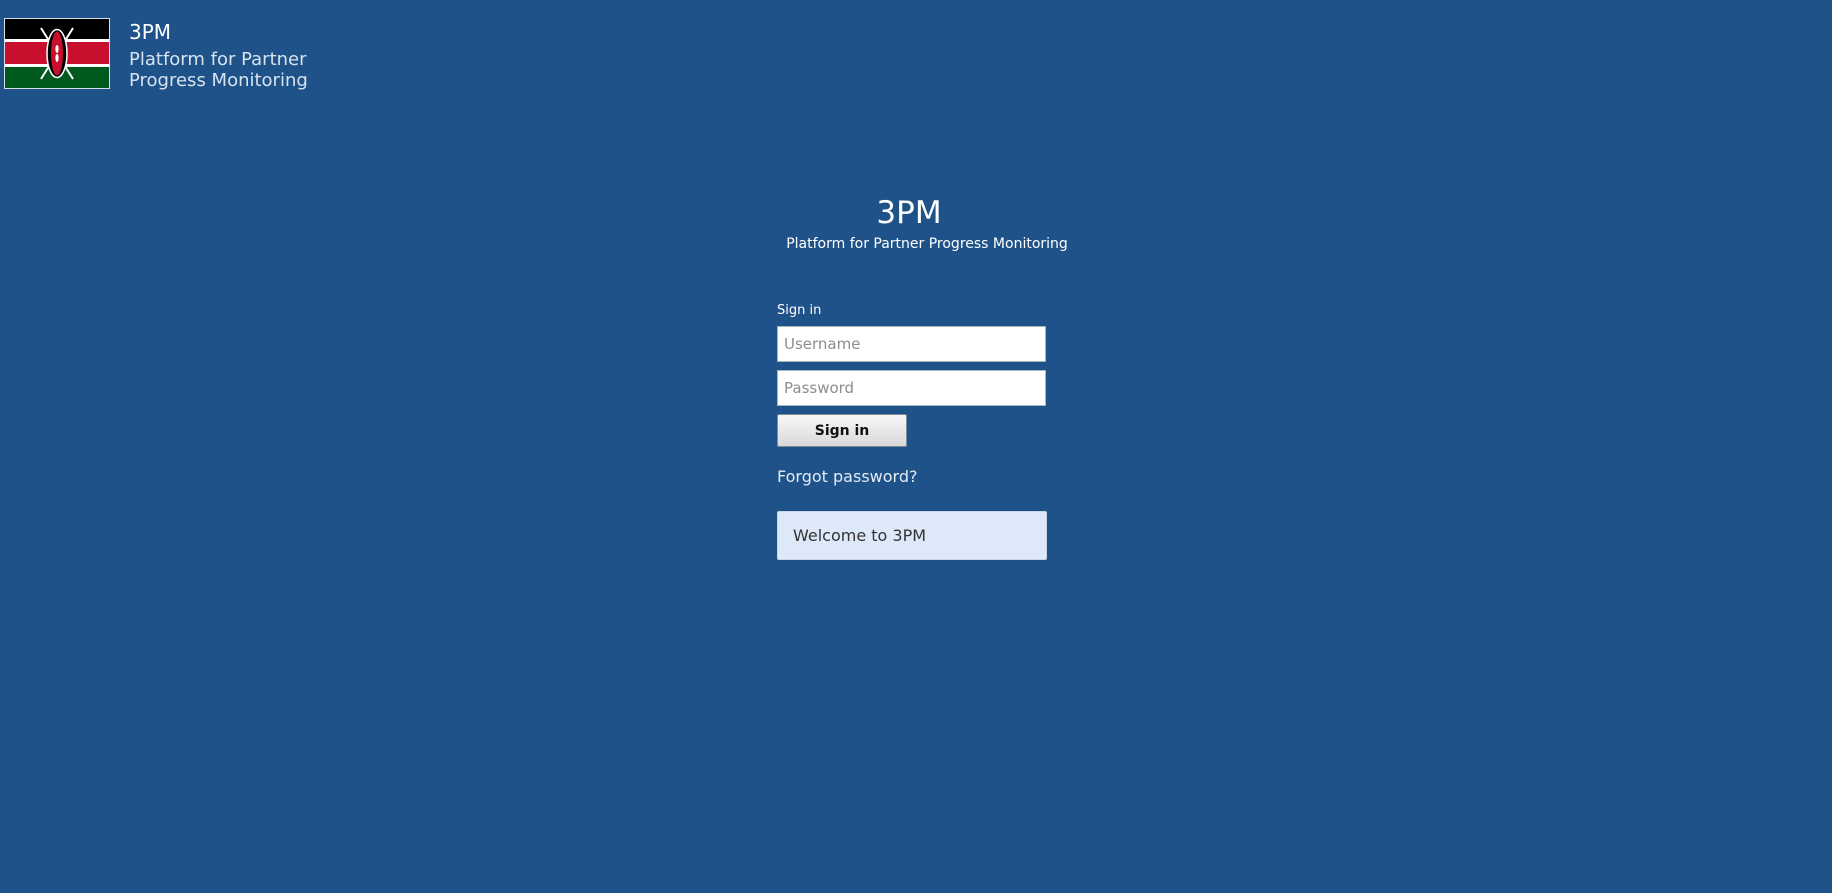 This screenshot has height=893, width=1832. Describe the element at coordinates (927, 244) in the screenshot. I see `brand-subtitle: Platform for Partner Progress Monitoring` at that location.